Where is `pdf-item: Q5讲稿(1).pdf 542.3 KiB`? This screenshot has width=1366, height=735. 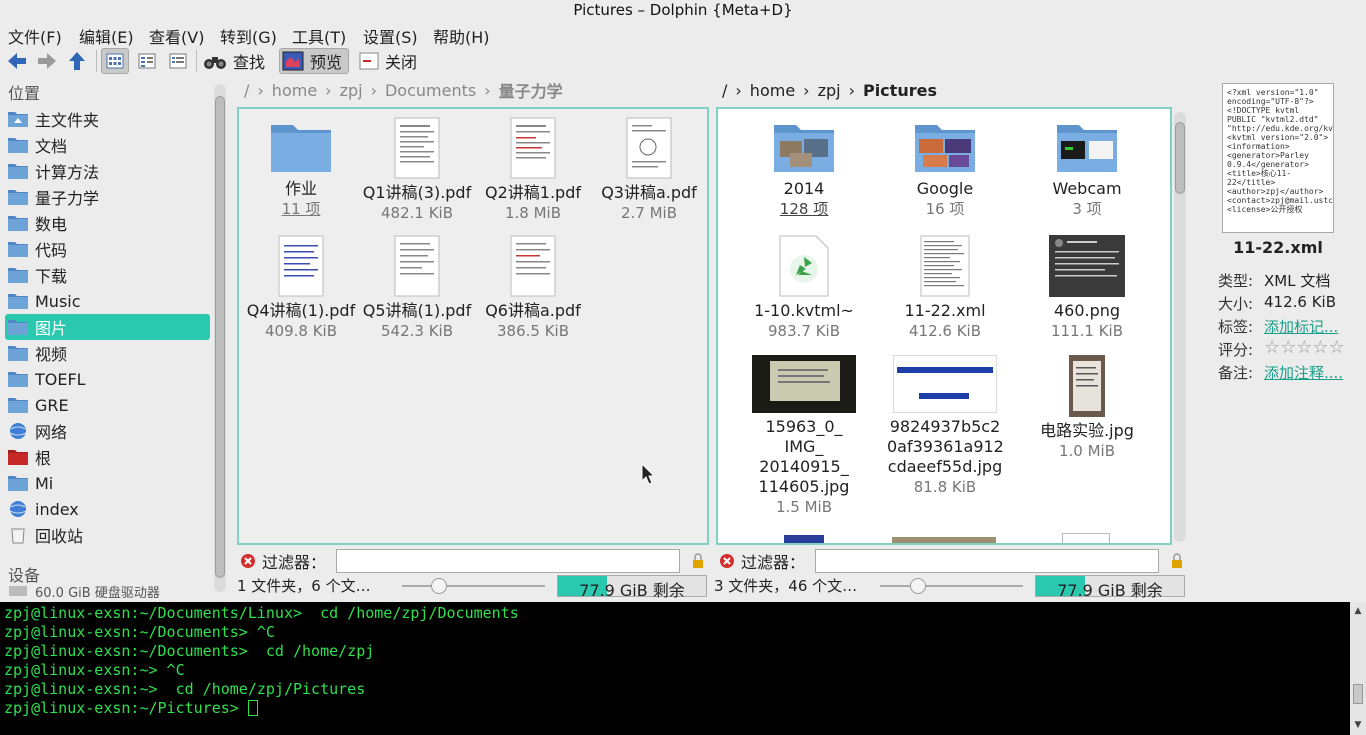
pdf-item: Q5讲稿(1).pdf 542.3 KiB is located at coordinates (417, 288).